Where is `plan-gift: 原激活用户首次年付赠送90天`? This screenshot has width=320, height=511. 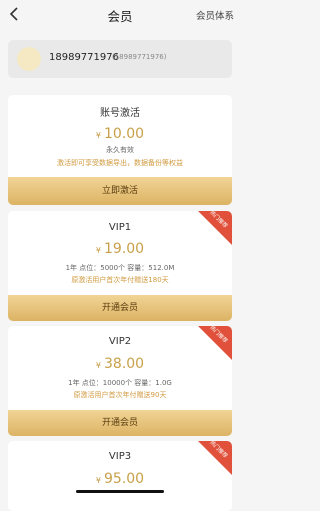 plan-gift: 原激活用户首次年付赠送90天 is located at coordinates (120, 395).